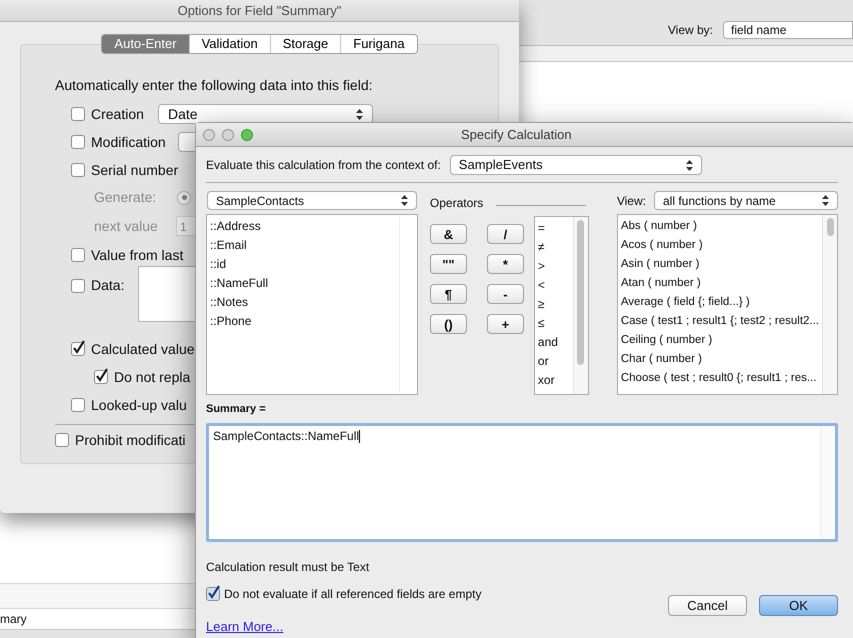  I want to click on operators-label: Operators, so click(457, 203).